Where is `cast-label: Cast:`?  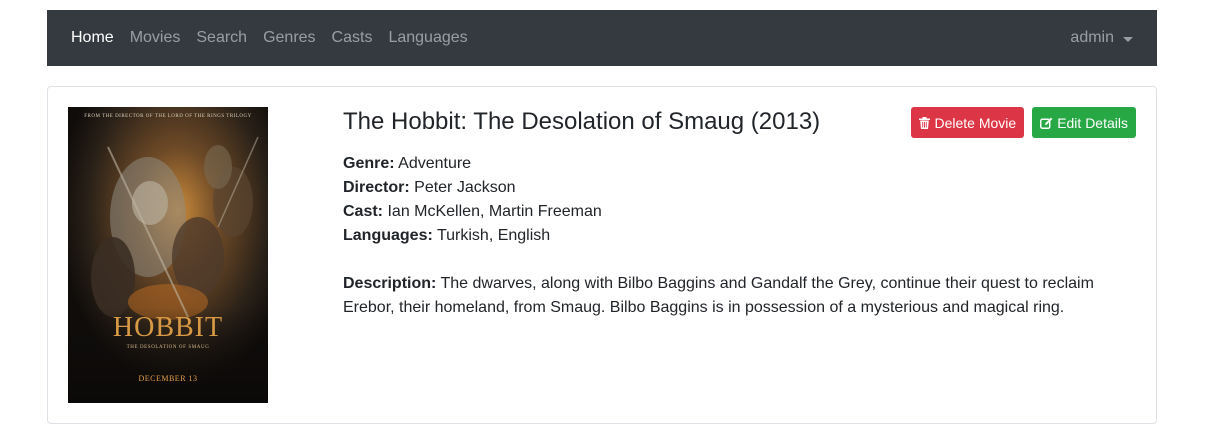 cast-label: Cast: is located at coordinates (363, 211).